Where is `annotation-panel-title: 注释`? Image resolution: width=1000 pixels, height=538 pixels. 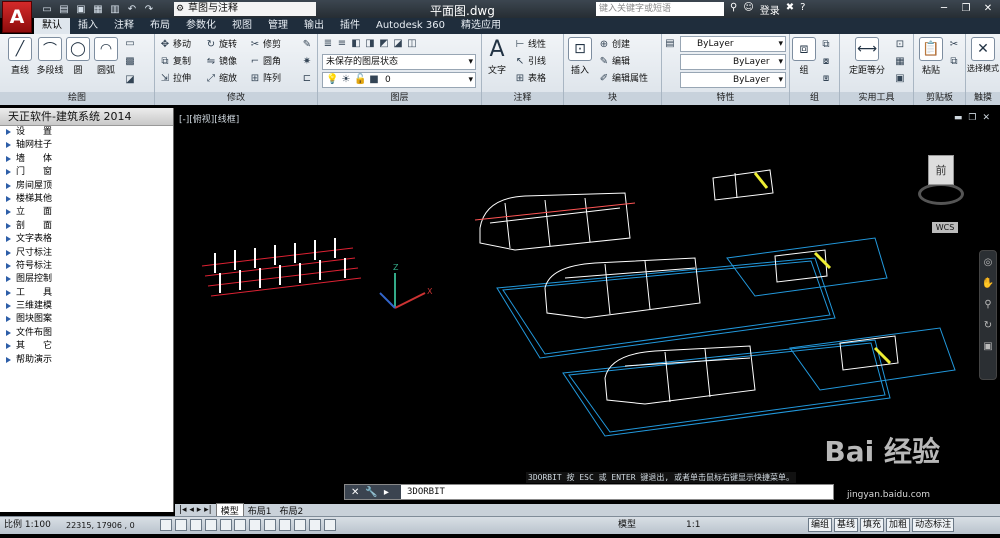 annotation-panel-title: 注释 is located at coordinates (522, 98).